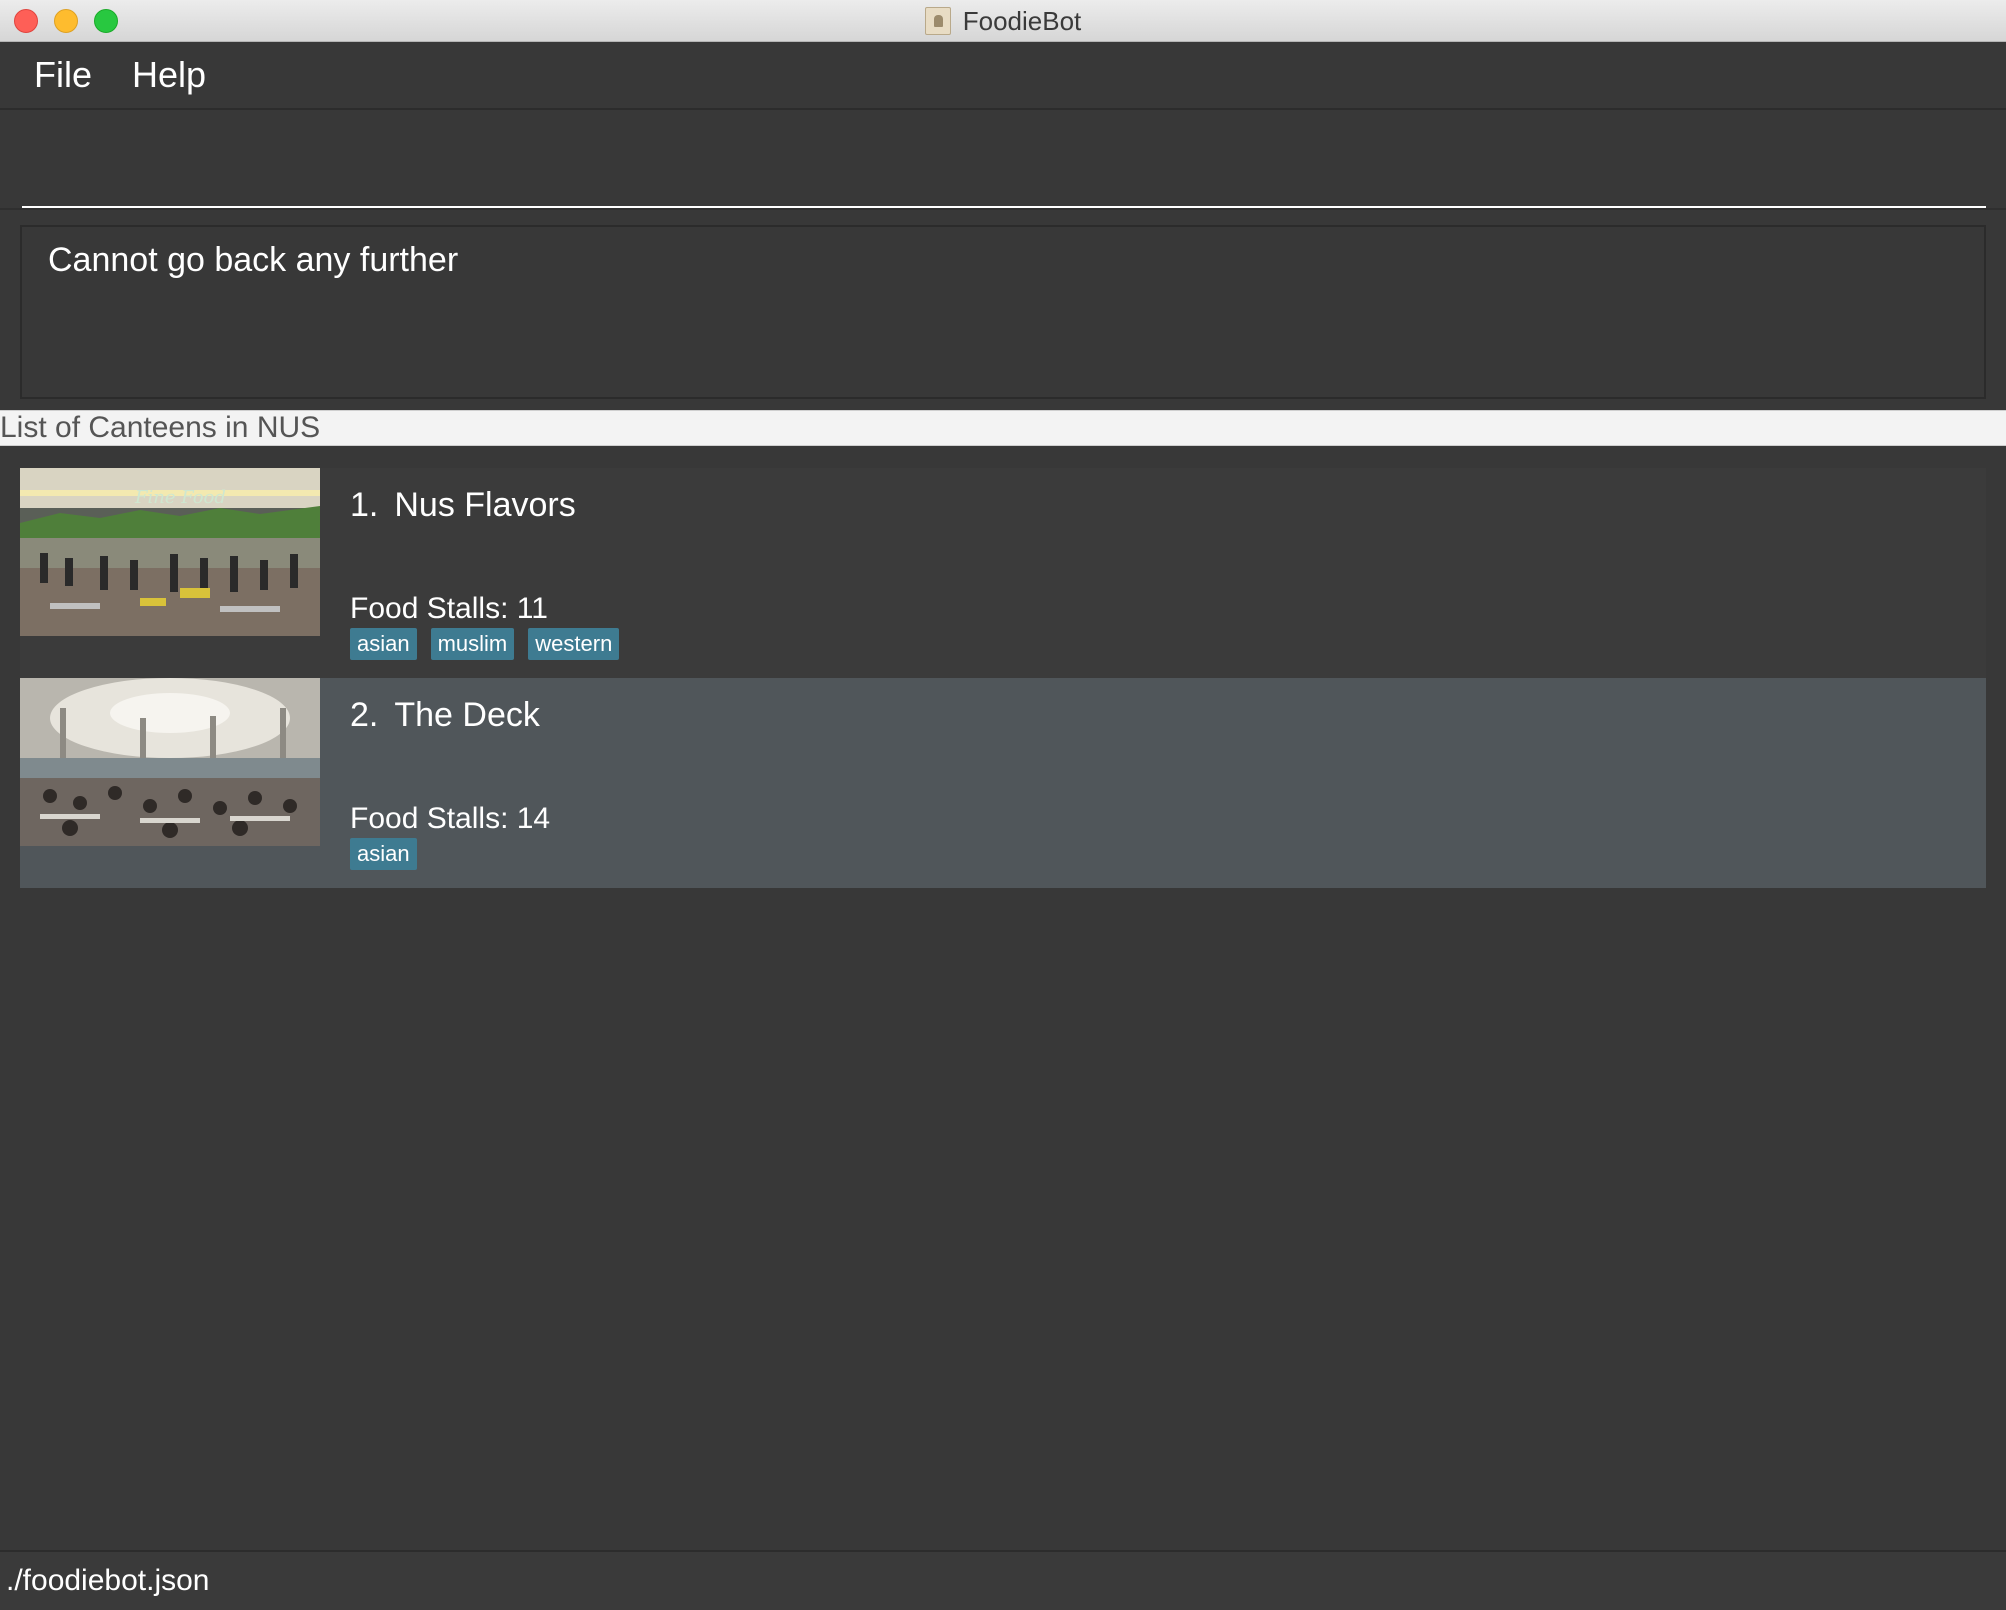 Image resolution: width=2006 pixels, height=1610 pixels. Describe the element at coordinates (180, 497) in the screenshot. I see `svg-text: Fine Food` at that location.